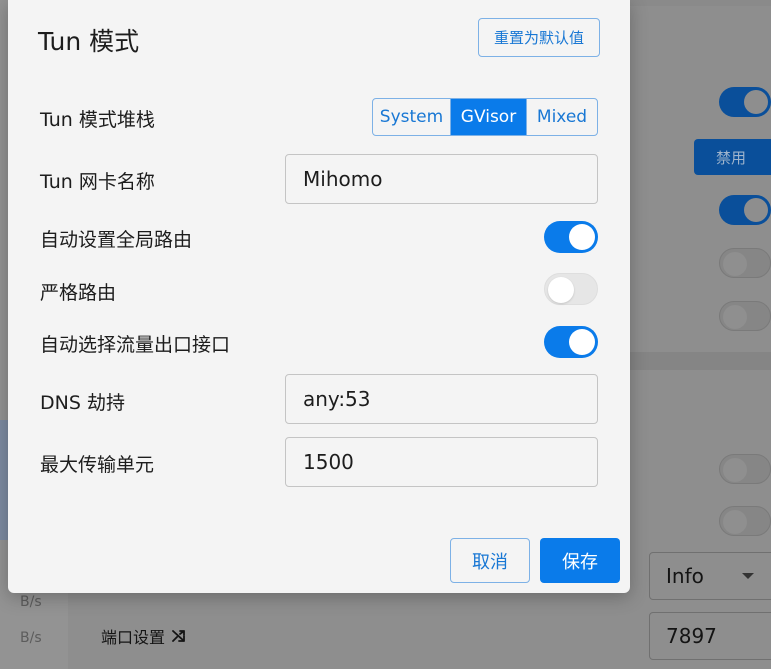  I want to click on save-button: 保存, so click(580, 560).